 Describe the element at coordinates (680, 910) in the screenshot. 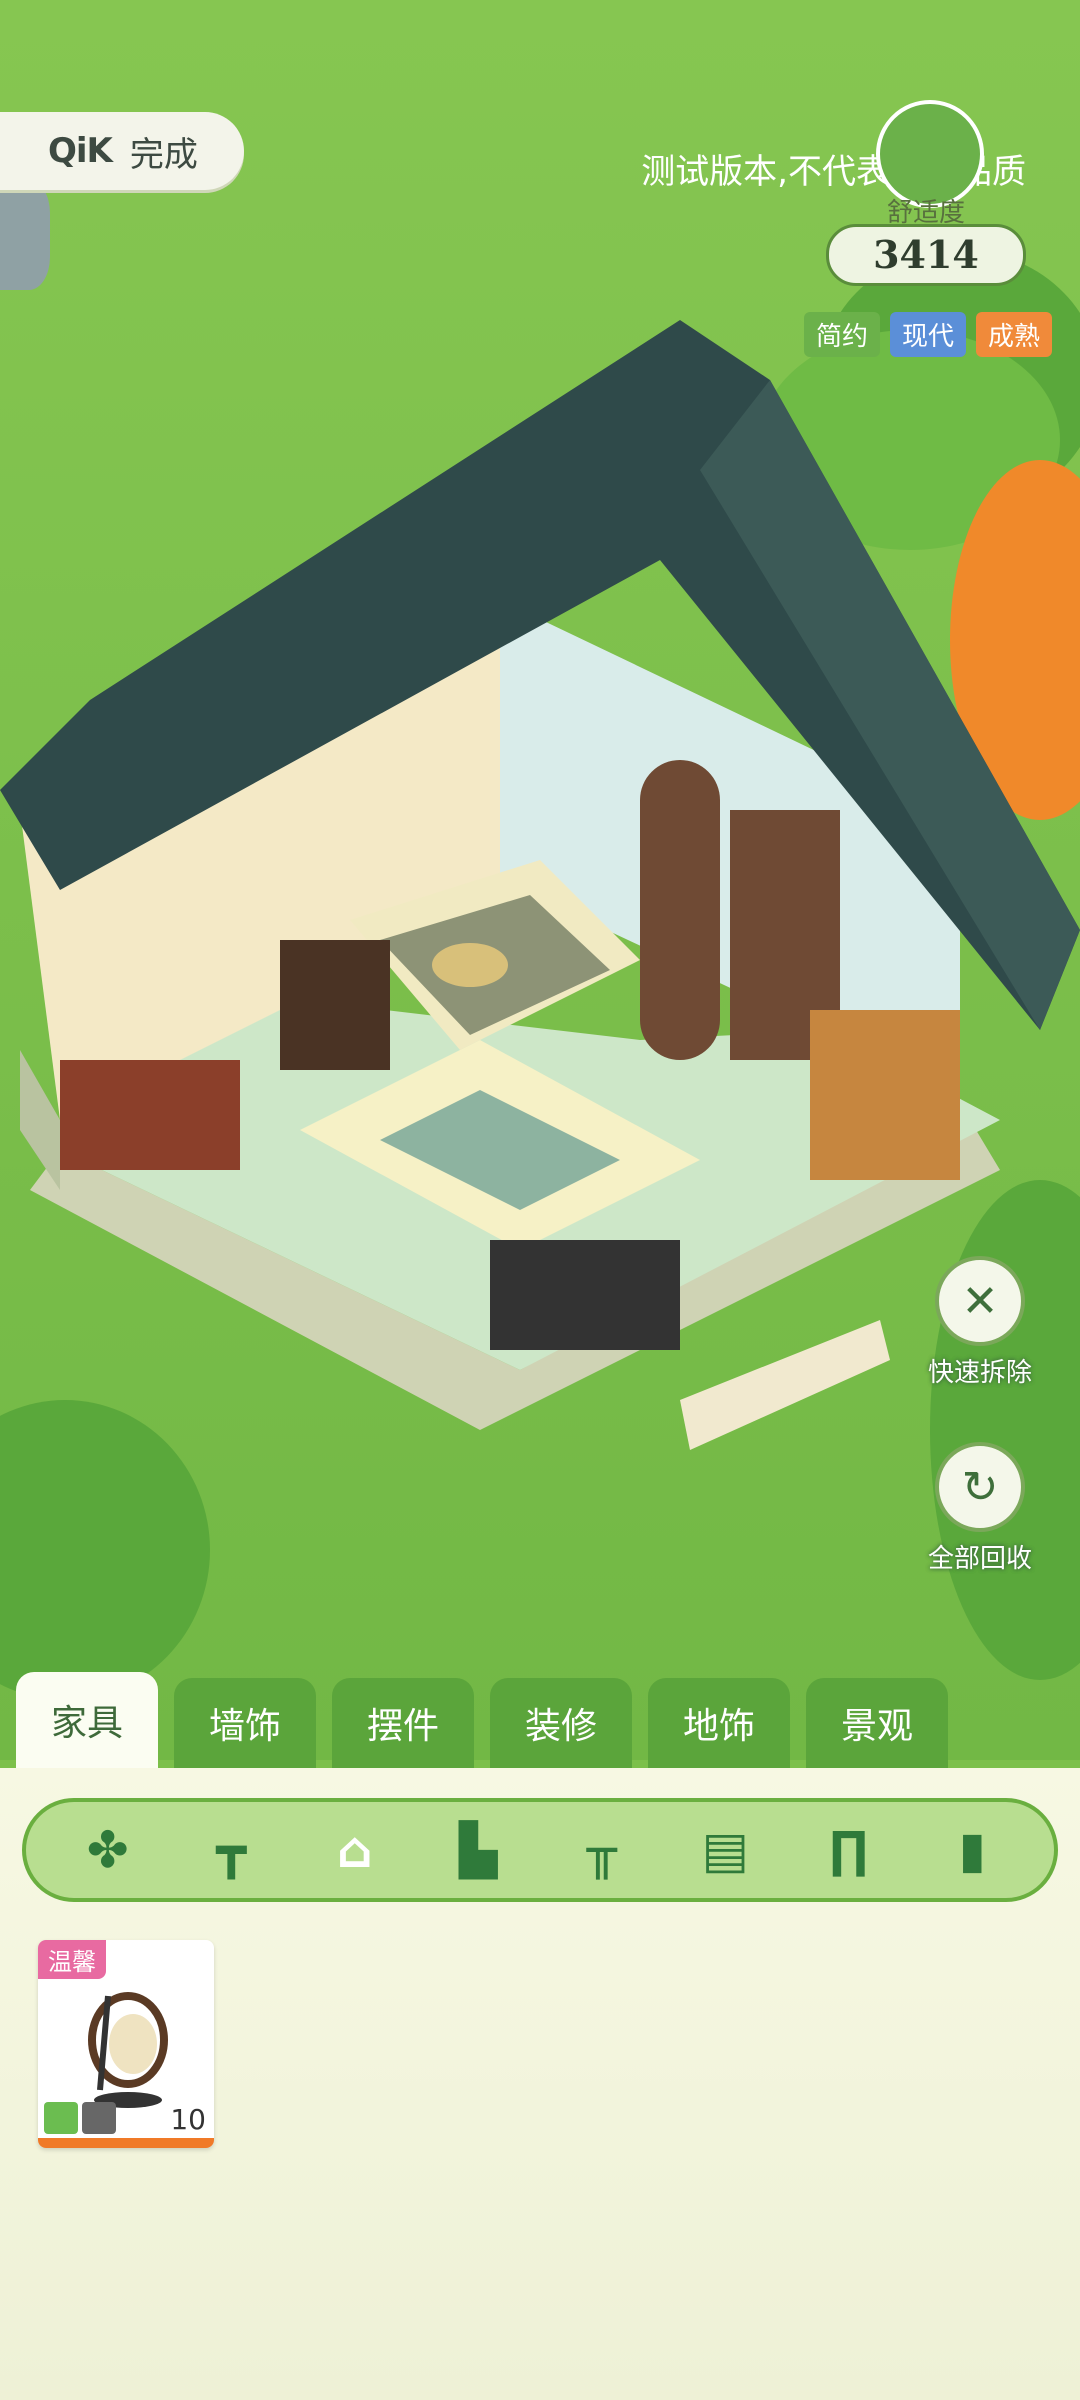

I see `arched-window` at that location.